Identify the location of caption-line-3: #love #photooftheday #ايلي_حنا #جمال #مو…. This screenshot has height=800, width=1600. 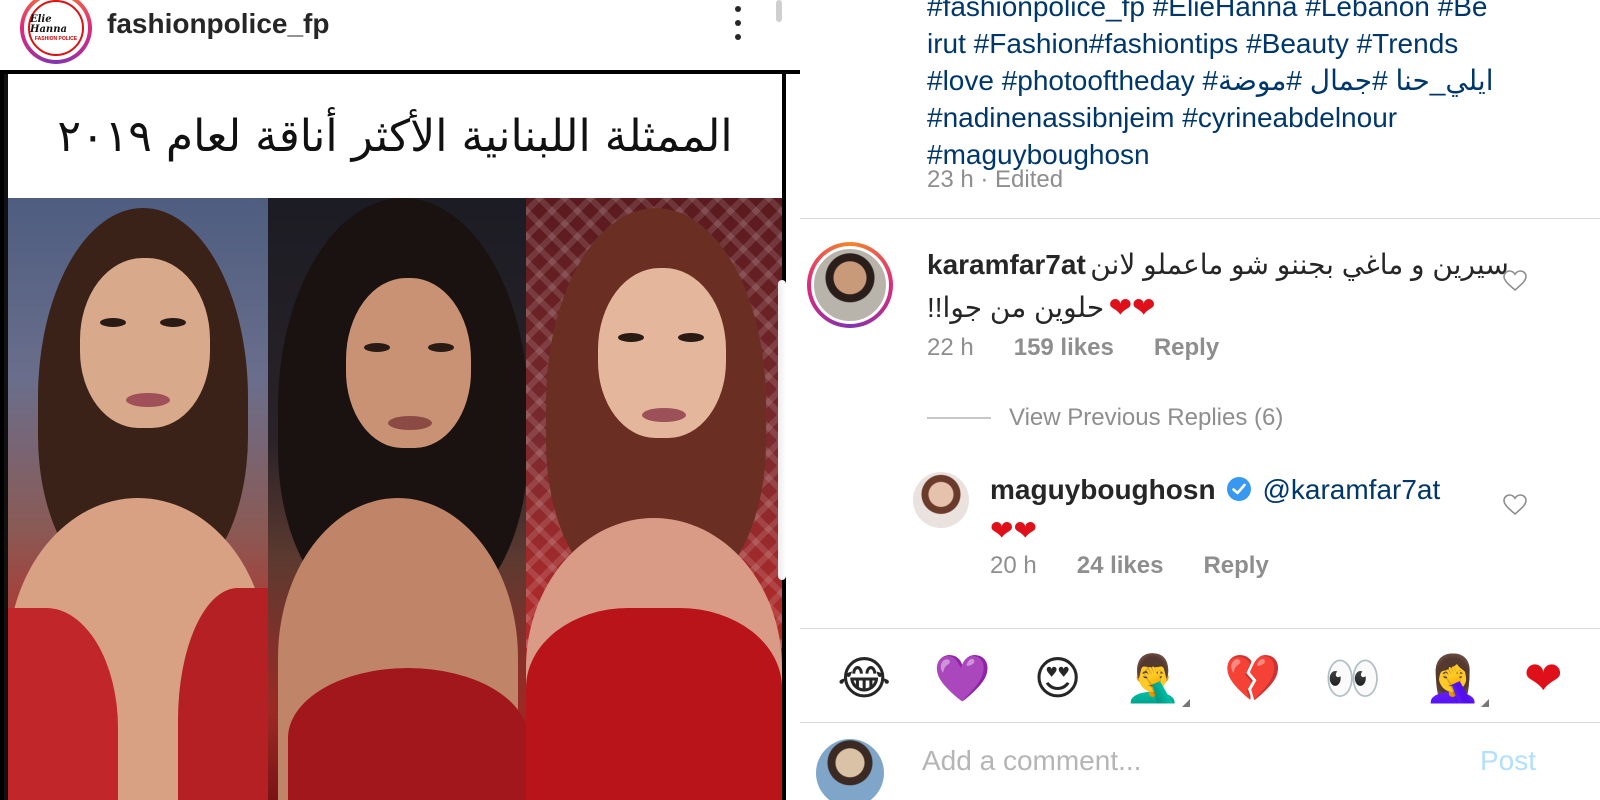
(1247, 80).